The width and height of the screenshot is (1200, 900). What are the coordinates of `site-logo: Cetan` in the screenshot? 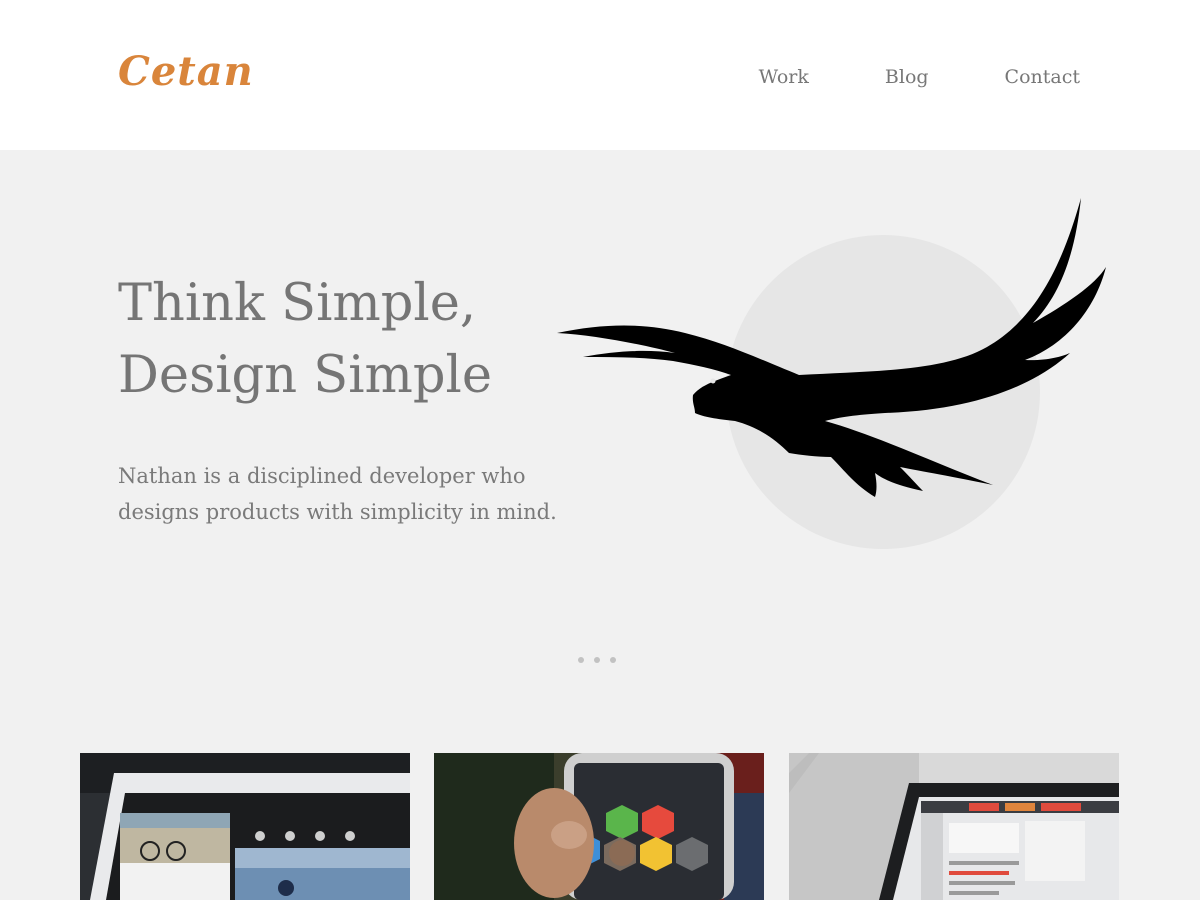 It's located at (186, 71).